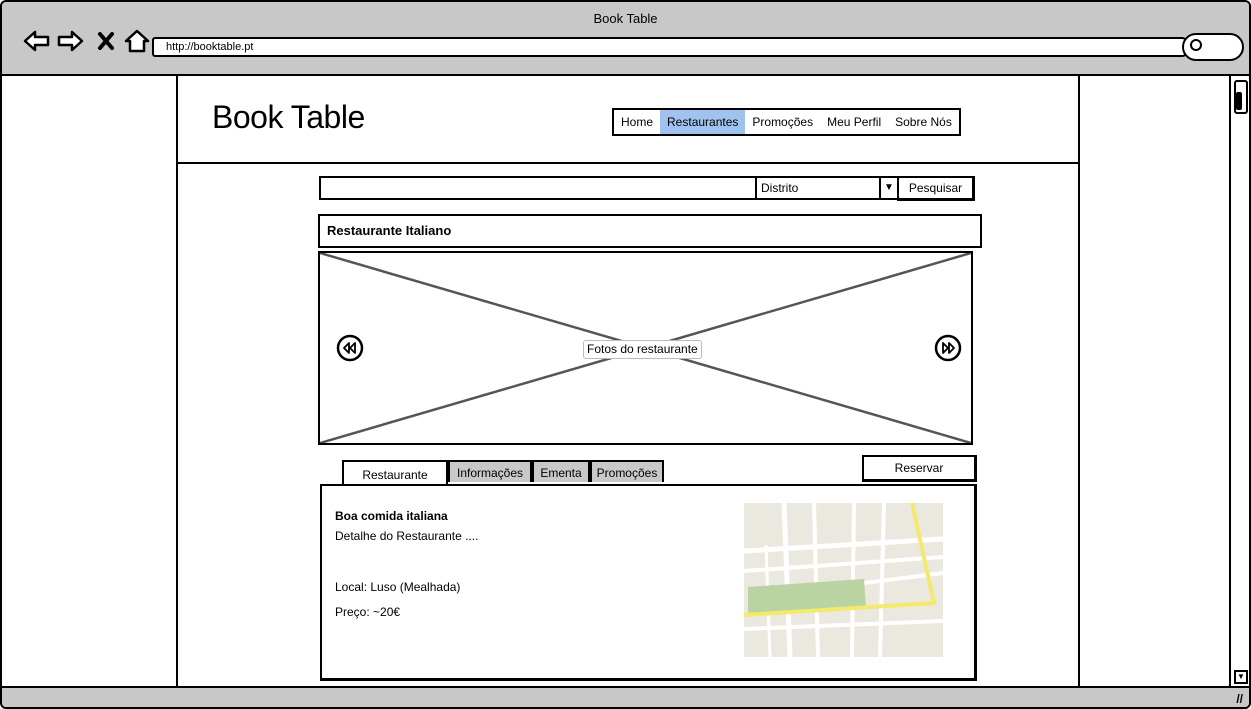  I want to click on close-icon, so click(107, 41).